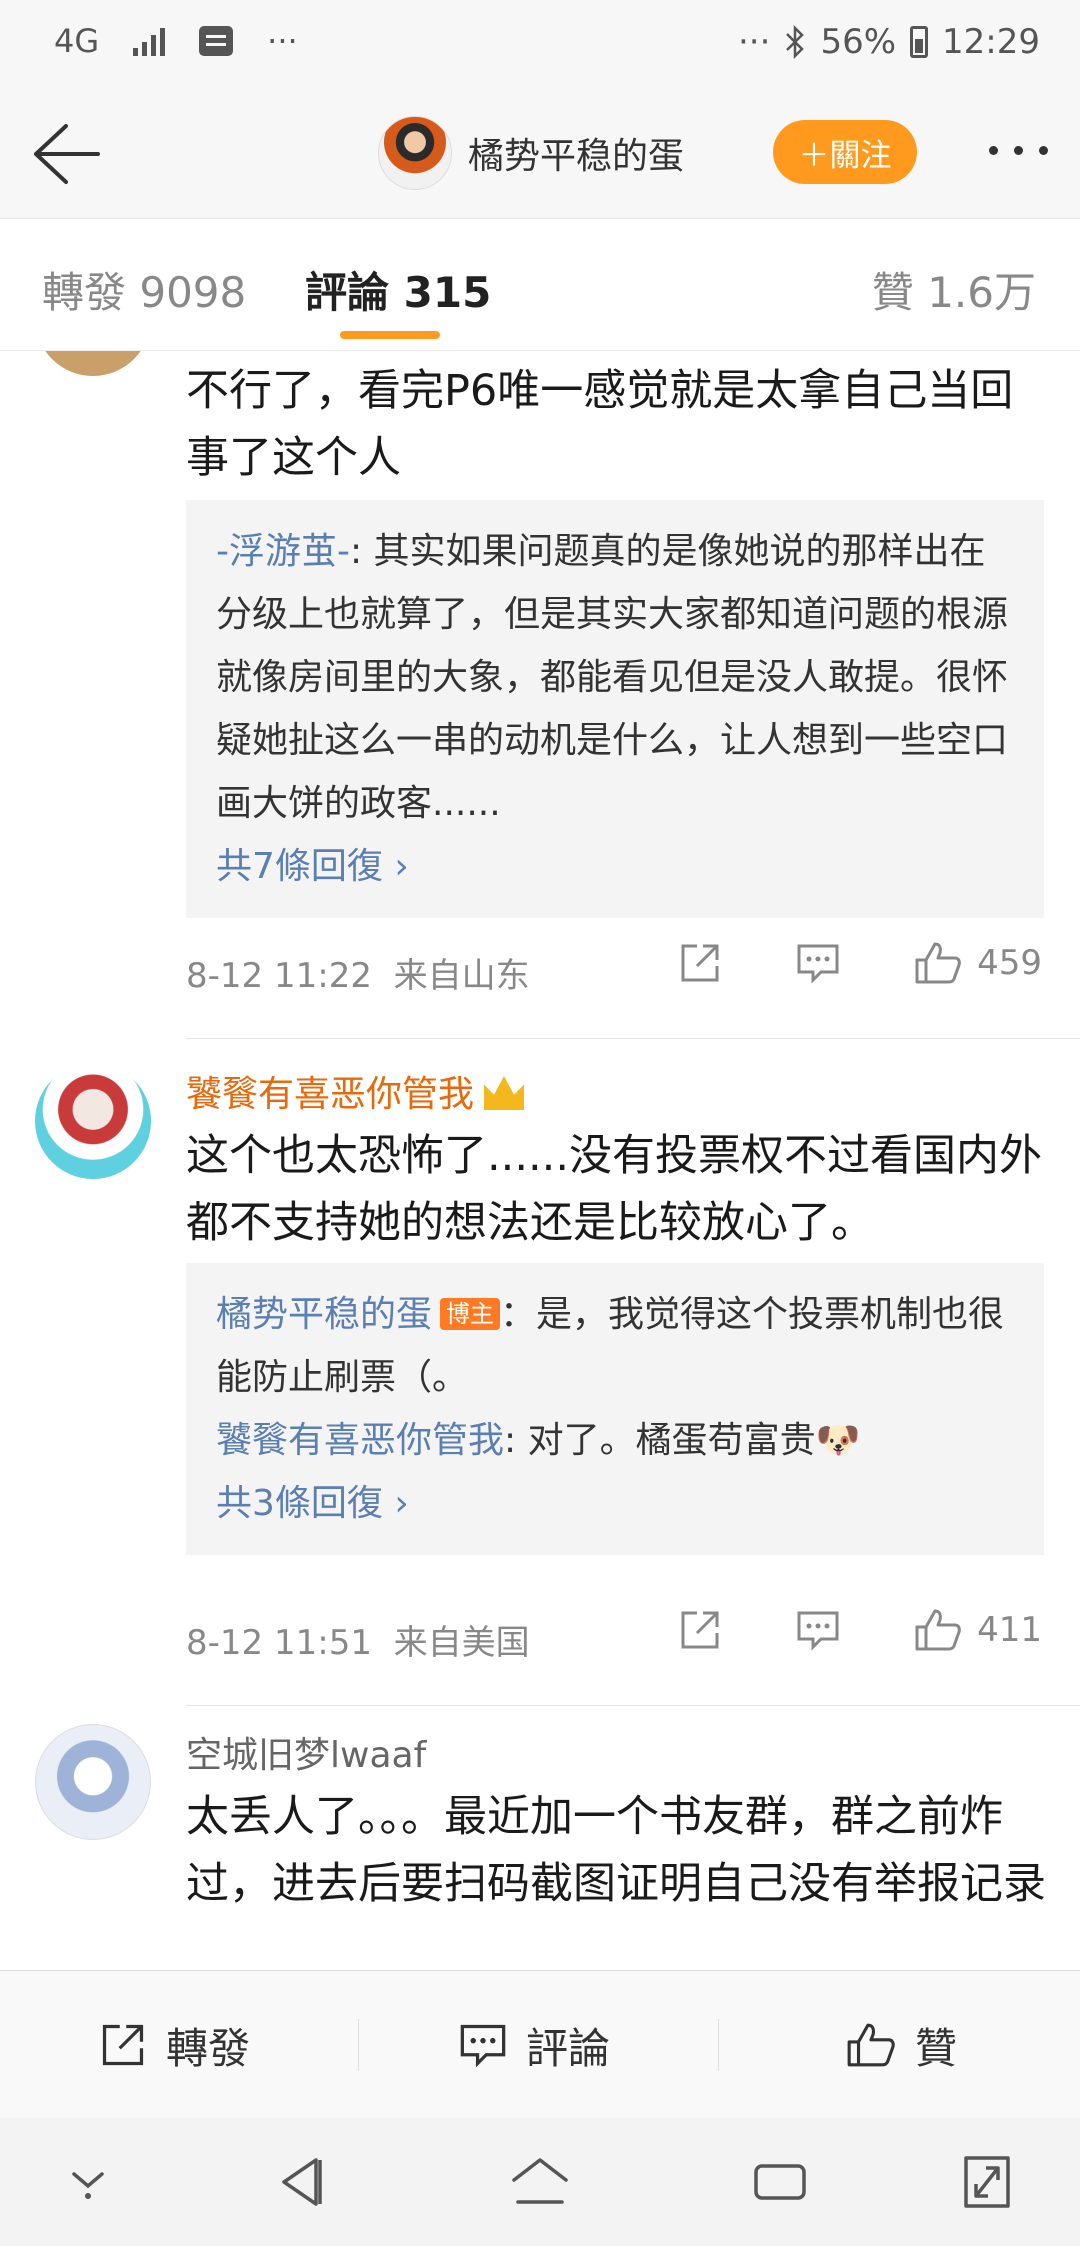  I want to click on comment-label: 評論, so click(568, 2048).